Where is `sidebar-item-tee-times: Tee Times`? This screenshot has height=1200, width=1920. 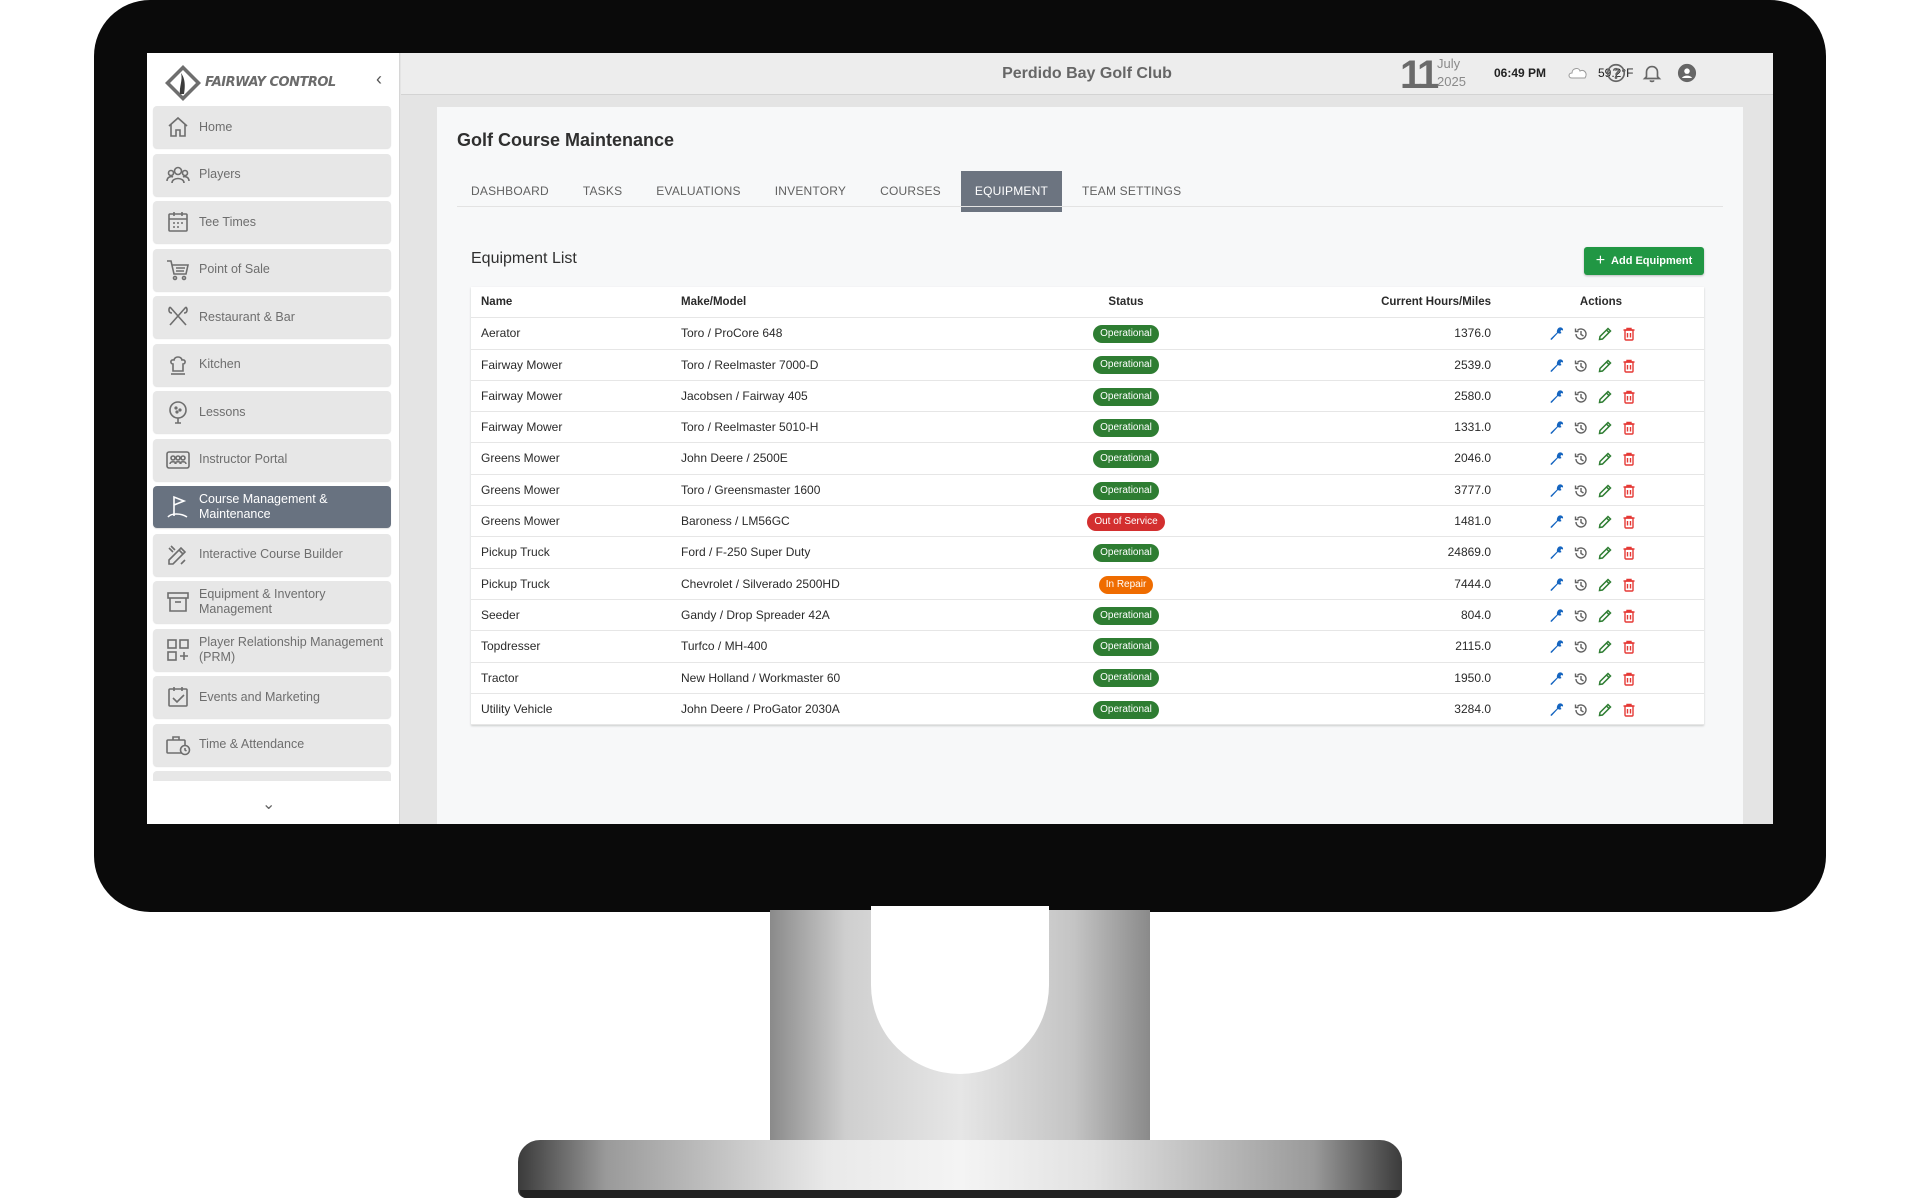 sidebar-item-tee-times: Tee Times is located at coordinates (272, 222).